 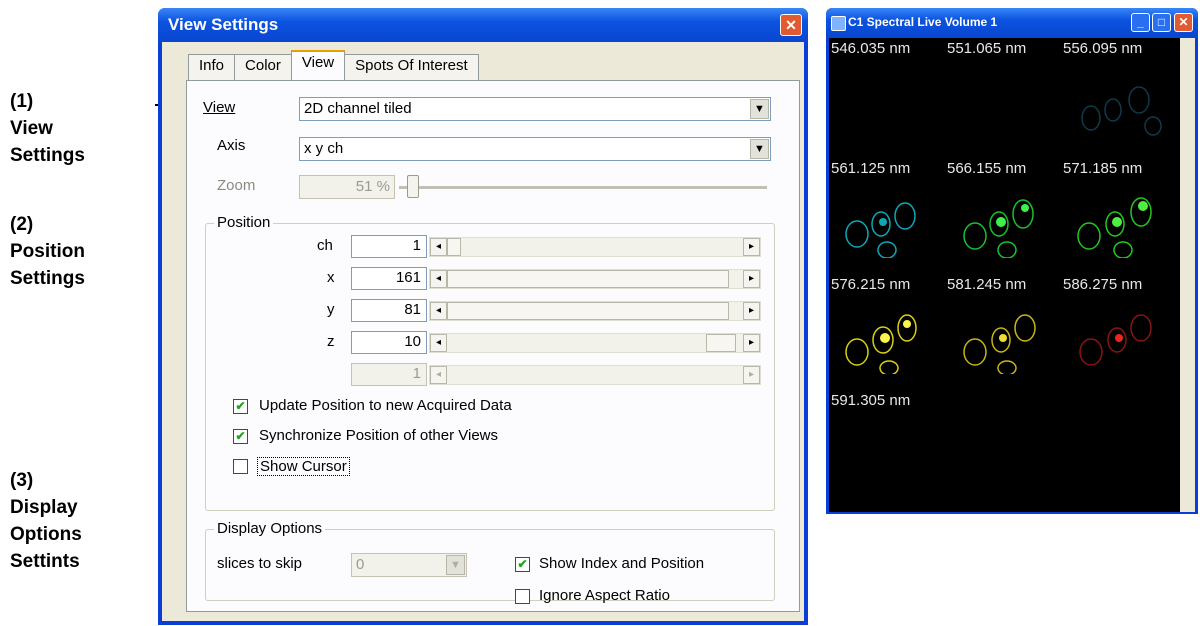 I want to click on position-extra-input: 1, so click(x=389, y=374).